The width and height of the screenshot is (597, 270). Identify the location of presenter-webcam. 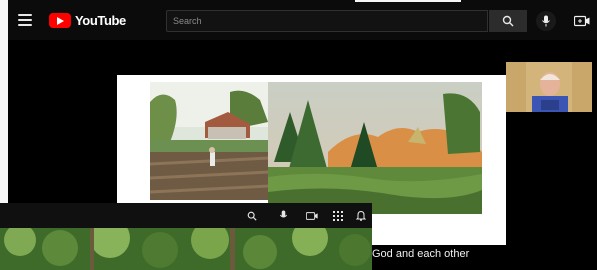
(549, 87).